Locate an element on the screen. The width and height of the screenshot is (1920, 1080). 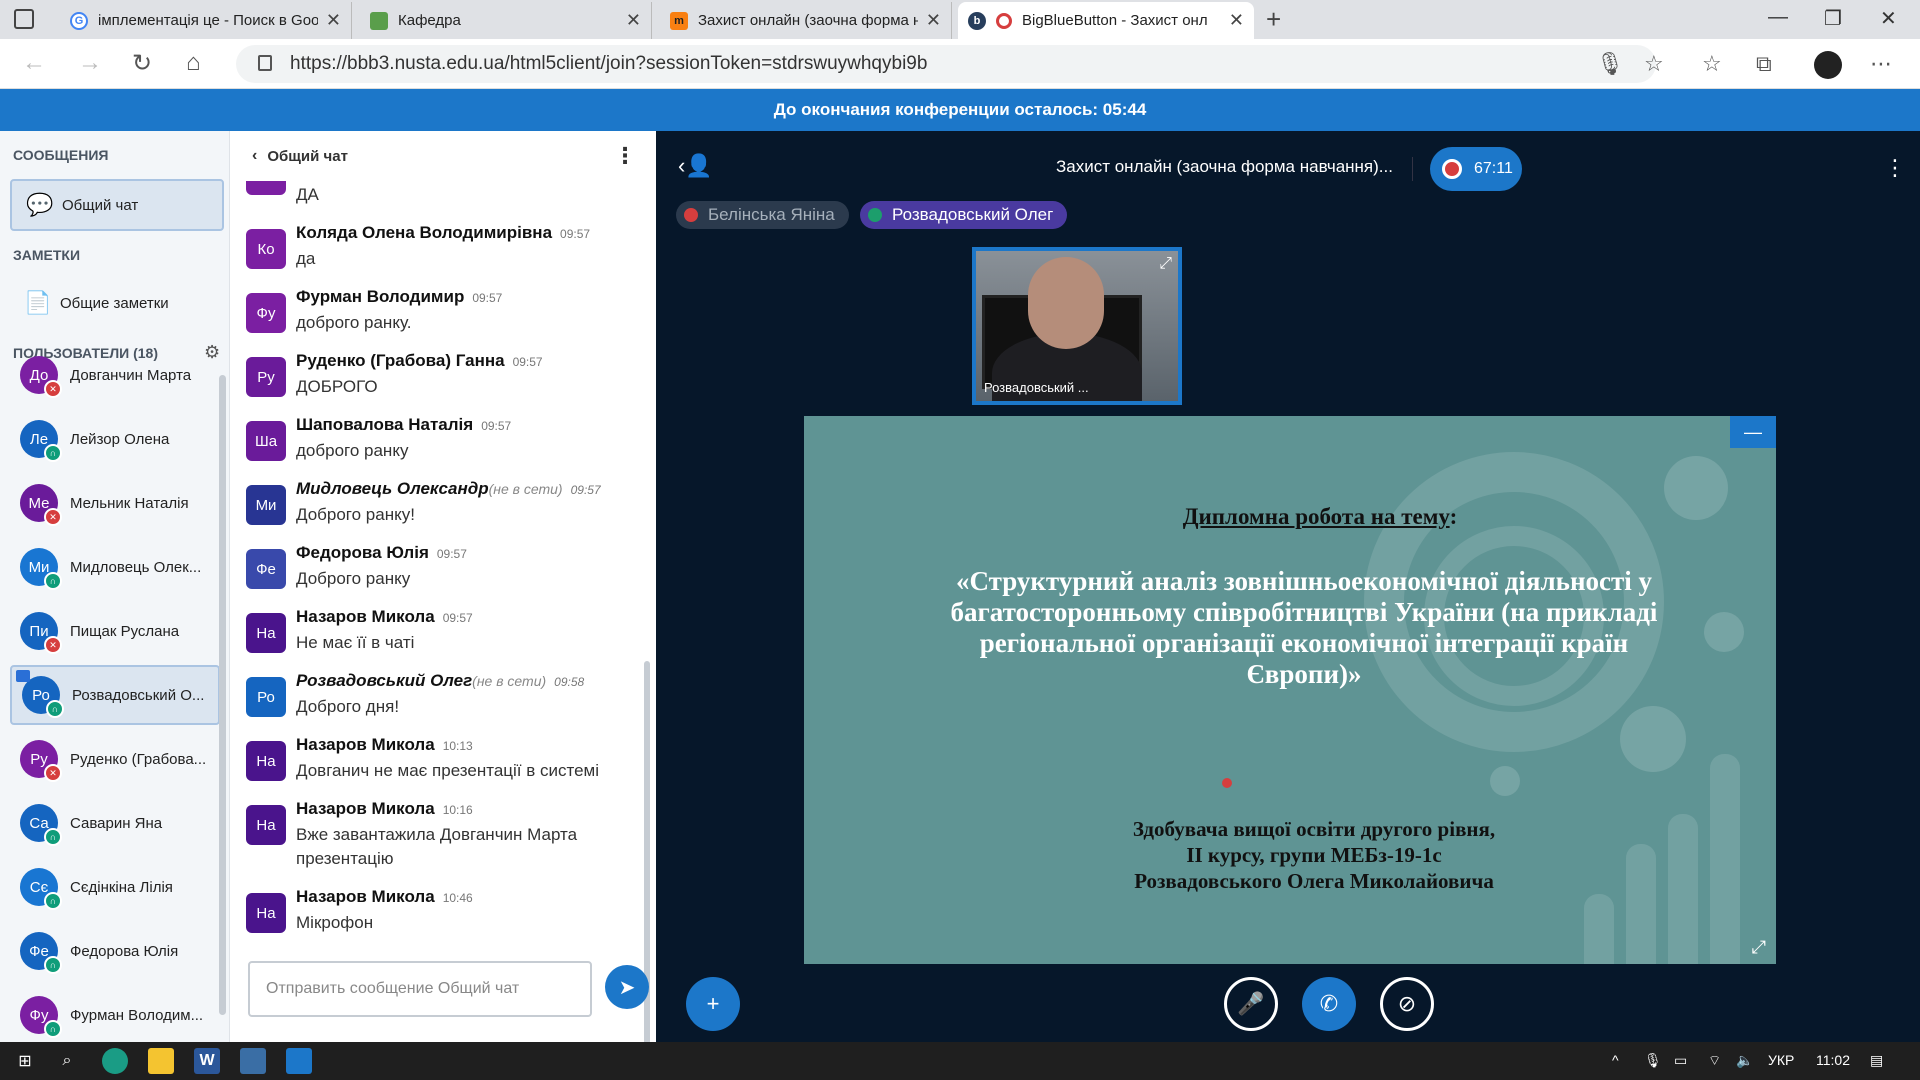
talking-indicator-muted: Белінська Яніна is located at coordinates (762, 215).